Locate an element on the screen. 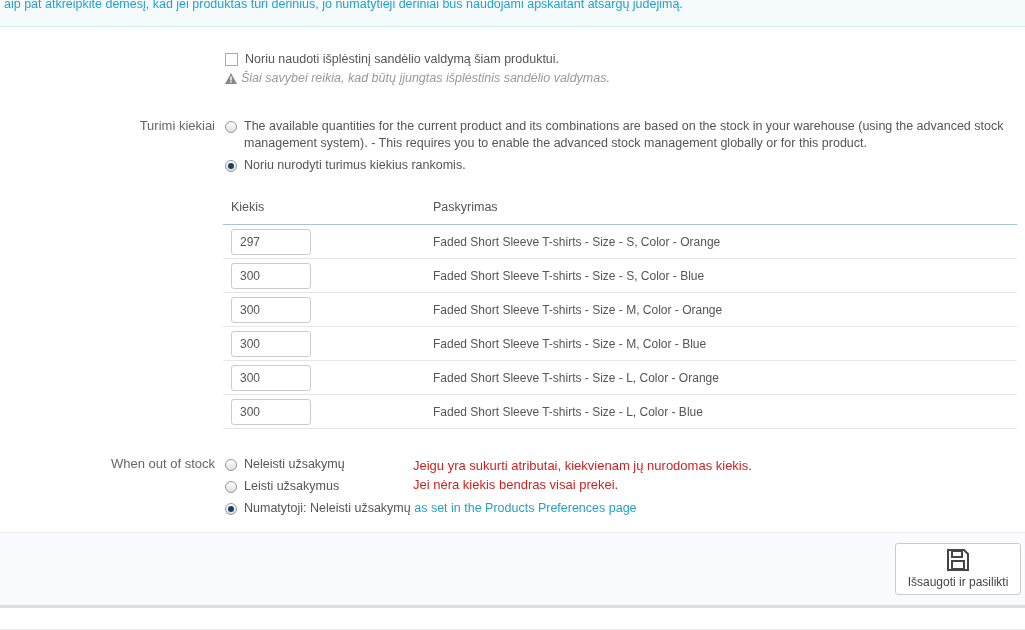  table-cell: Faded Short Sleeve T-shirts - Size - M, Color - Blue is located at coordinates (721, 343).